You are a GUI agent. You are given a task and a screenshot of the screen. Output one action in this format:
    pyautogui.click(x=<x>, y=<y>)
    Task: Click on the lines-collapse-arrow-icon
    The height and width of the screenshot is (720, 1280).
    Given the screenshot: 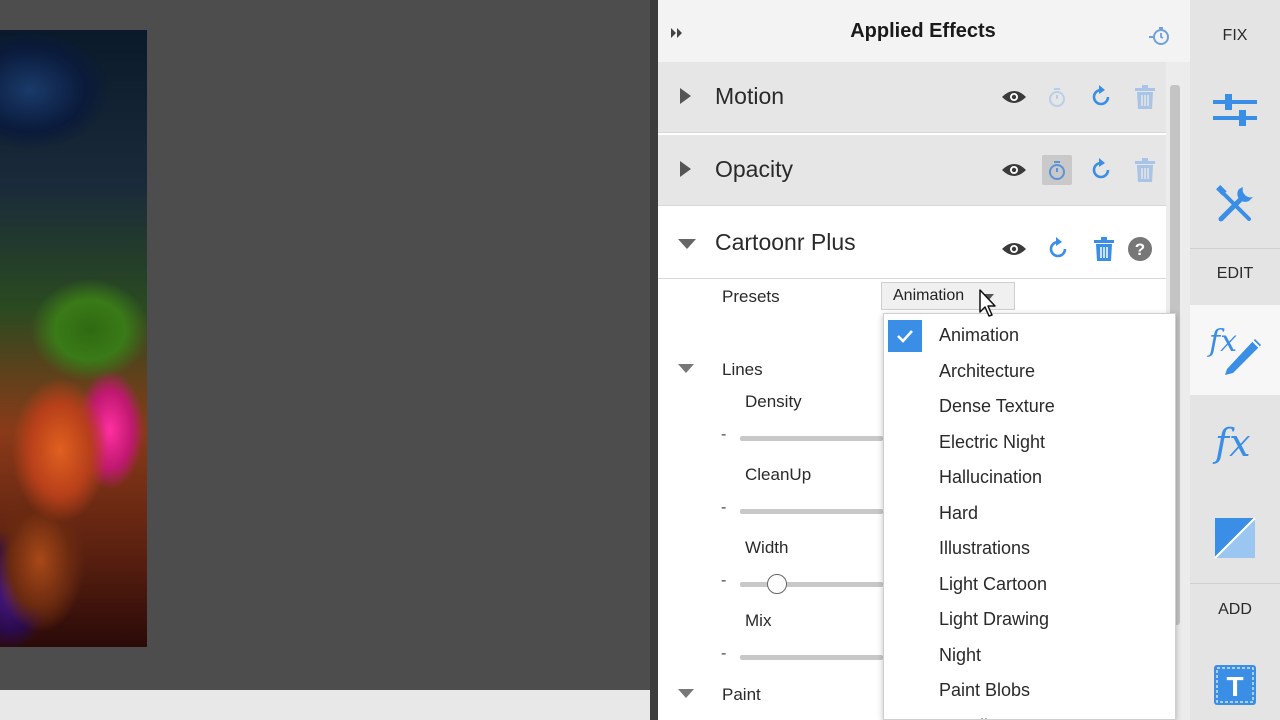 What is the action you would take?
    pyautogui.click(x=686, y=368)
    